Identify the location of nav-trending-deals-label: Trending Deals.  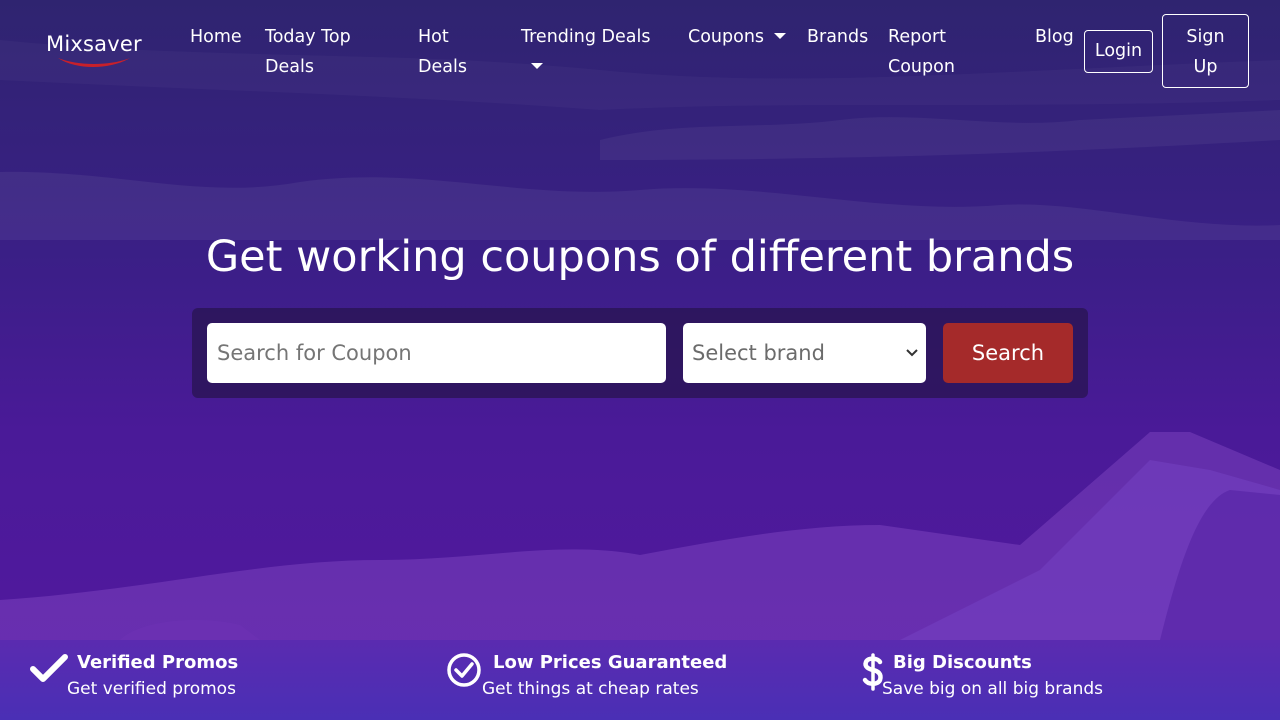
(586, 37).